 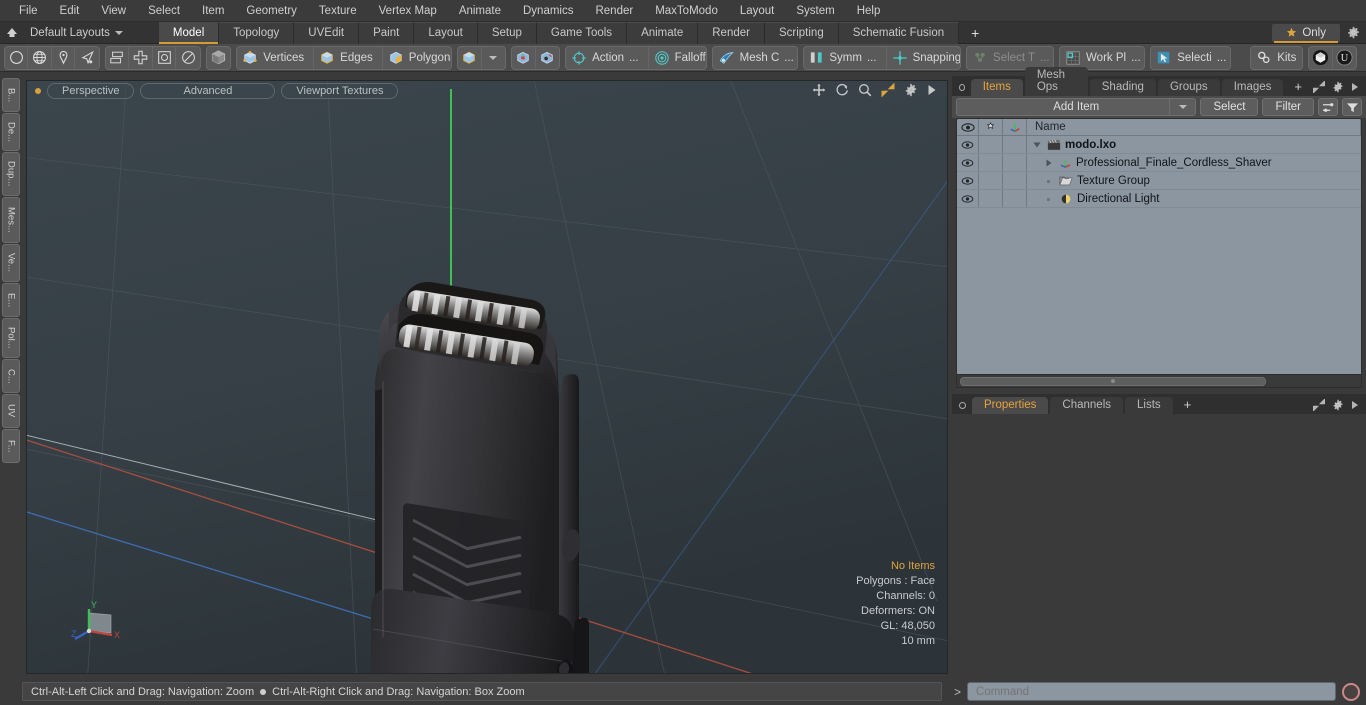 I want to click on menu-item-file: File, so click(x=28, y=11).